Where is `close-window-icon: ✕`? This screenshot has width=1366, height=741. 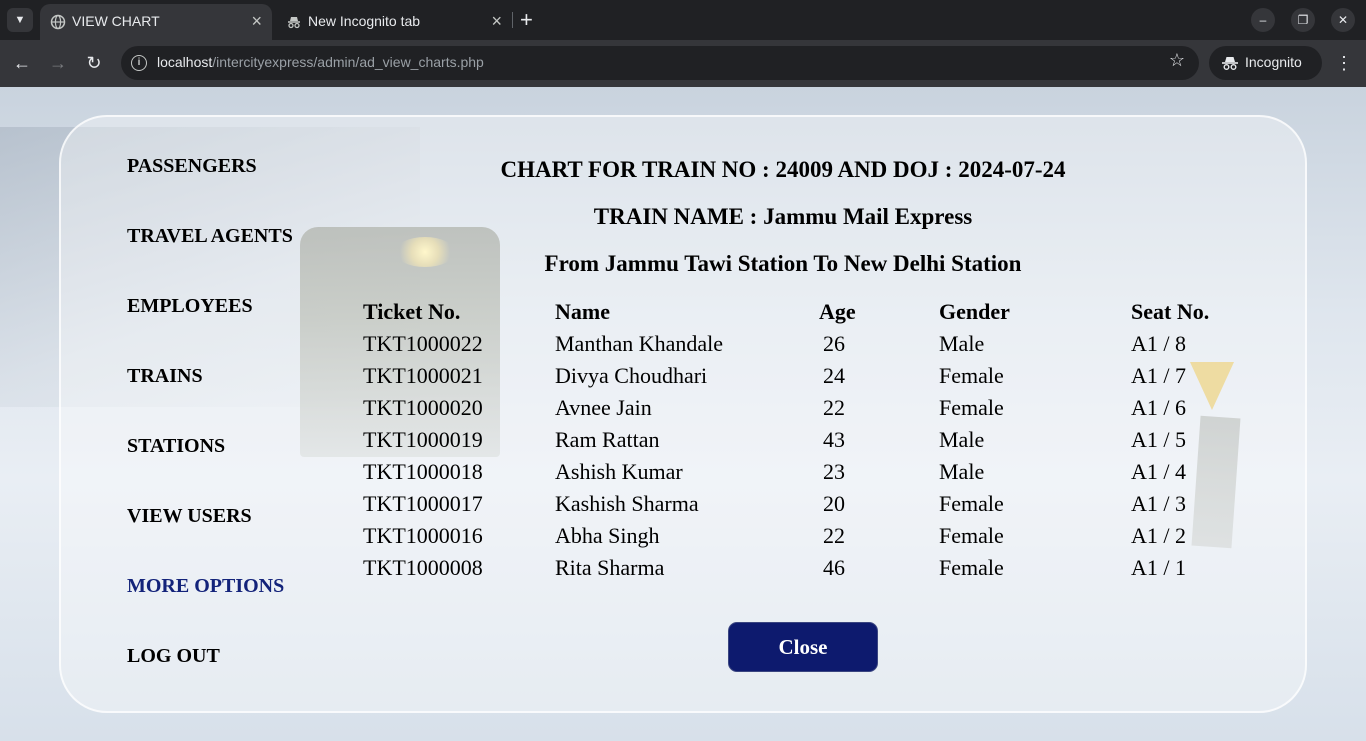
close-window-icon: ✕ is located at coordinates (1343, 20).